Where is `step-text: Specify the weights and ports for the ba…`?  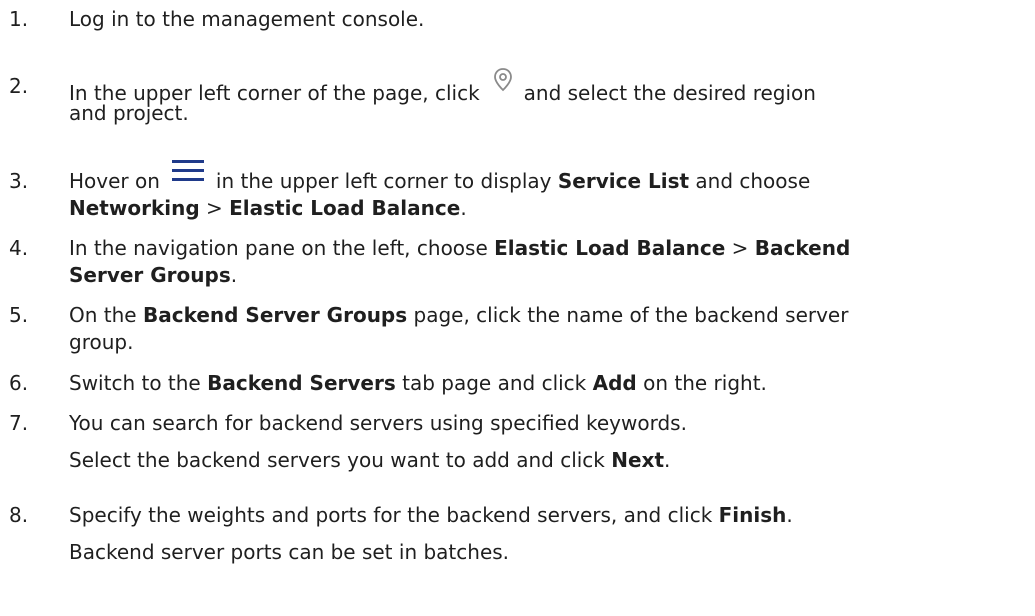
step-text: Specify the weights and ports for the ba… is located at coordinates (550, 534).